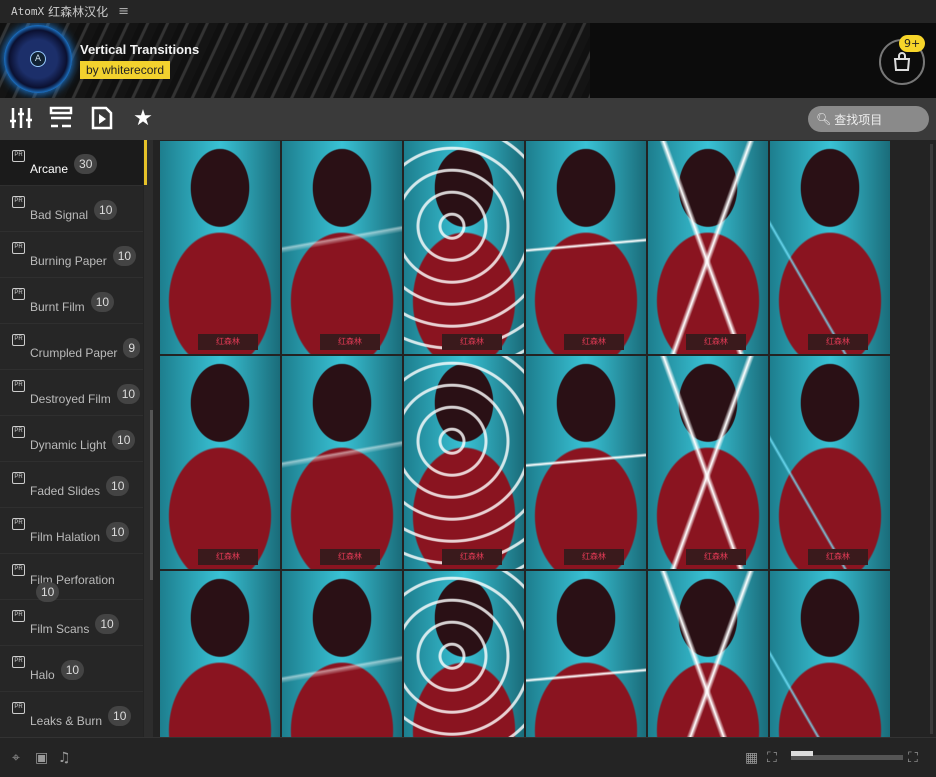 The image size is (936, 777). What do you see at coordinates (49, 169) in the screenshot?
I see `item-label: Arcane` at bounding box center [49, 169].